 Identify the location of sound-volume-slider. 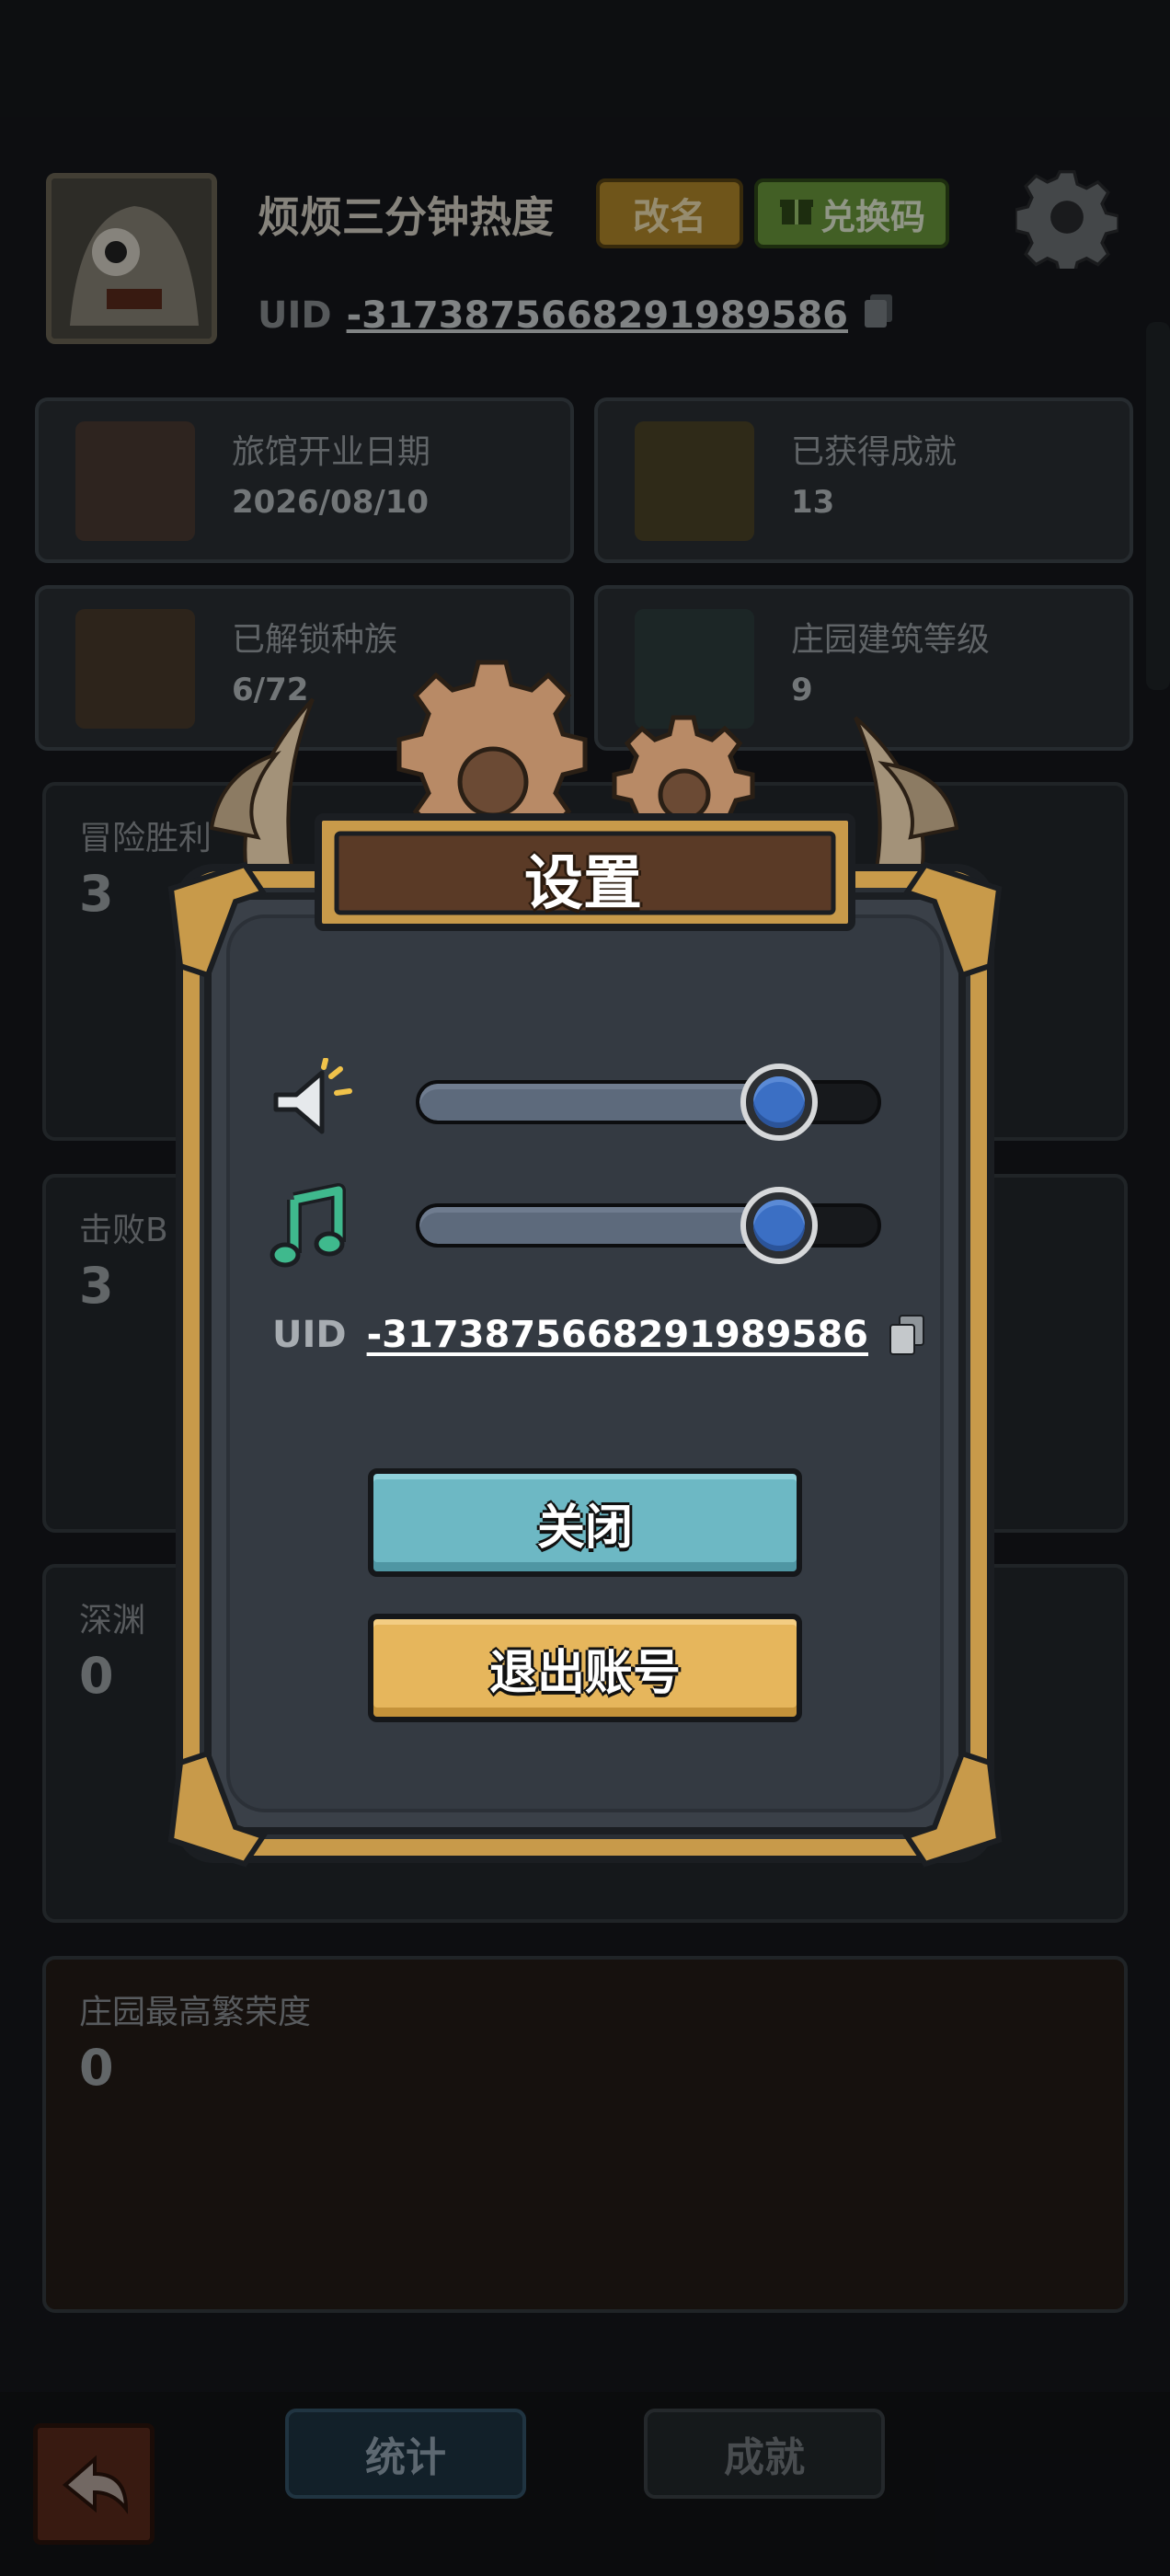
(648, 1102).